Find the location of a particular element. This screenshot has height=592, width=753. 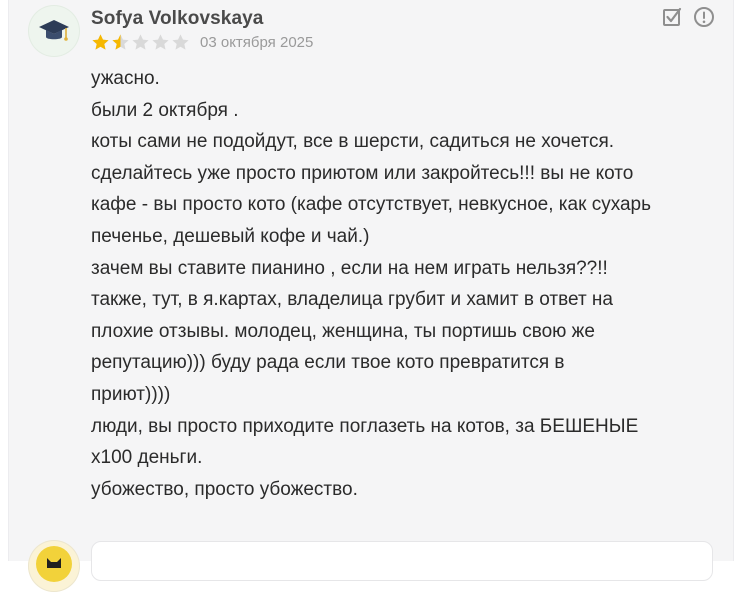

review-text-line: печенье, дешевый кофе и чай.) is located at coordinates (230, 236).